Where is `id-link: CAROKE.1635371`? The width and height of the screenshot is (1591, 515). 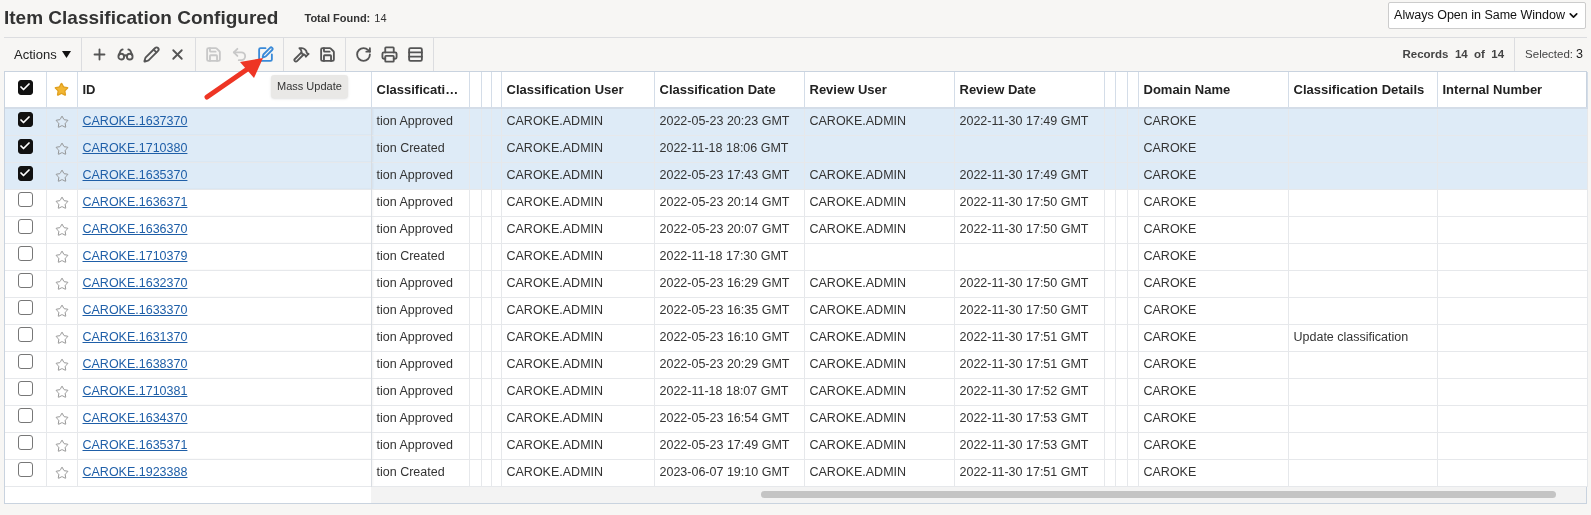 id-link: CAROKE.1635371 is located at coordinates (135, 445).